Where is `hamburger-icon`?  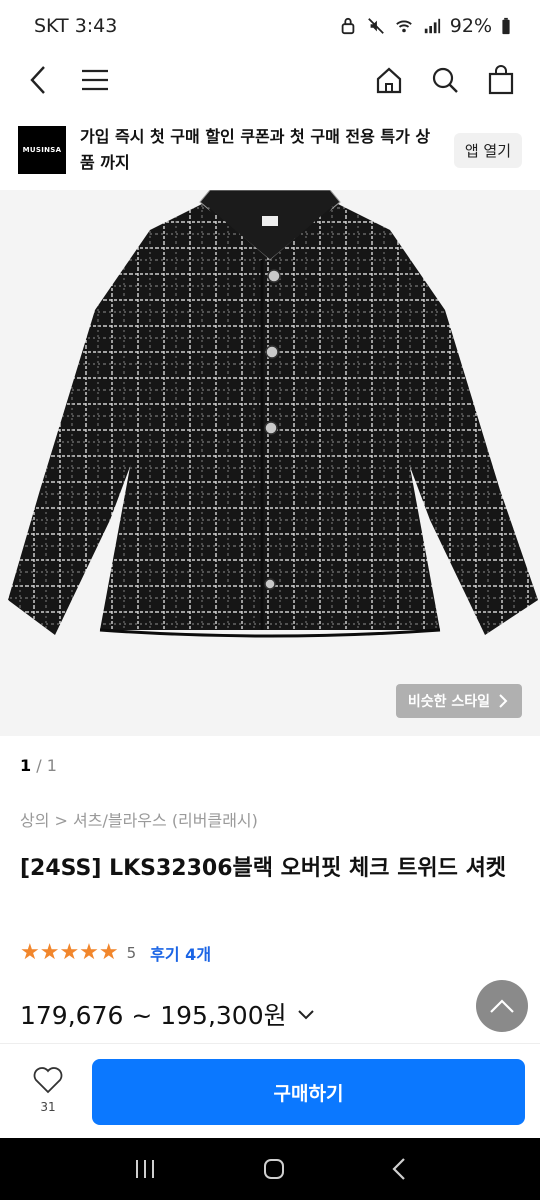
hamburger-icon is located at coordinates (95, 80).